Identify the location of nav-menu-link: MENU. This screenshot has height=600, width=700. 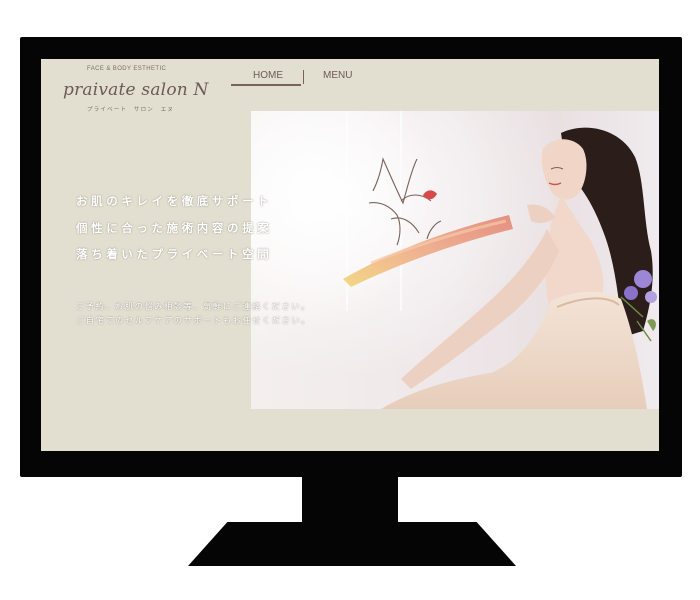
(337, 75).